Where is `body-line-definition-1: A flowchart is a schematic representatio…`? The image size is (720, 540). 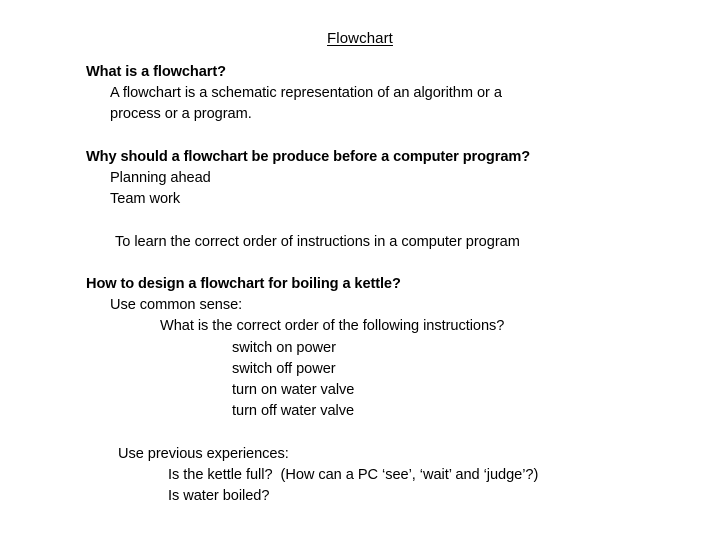
body-line-definition-1: A flowchart is a schematic representatio… is located at coordinates (306, 93).